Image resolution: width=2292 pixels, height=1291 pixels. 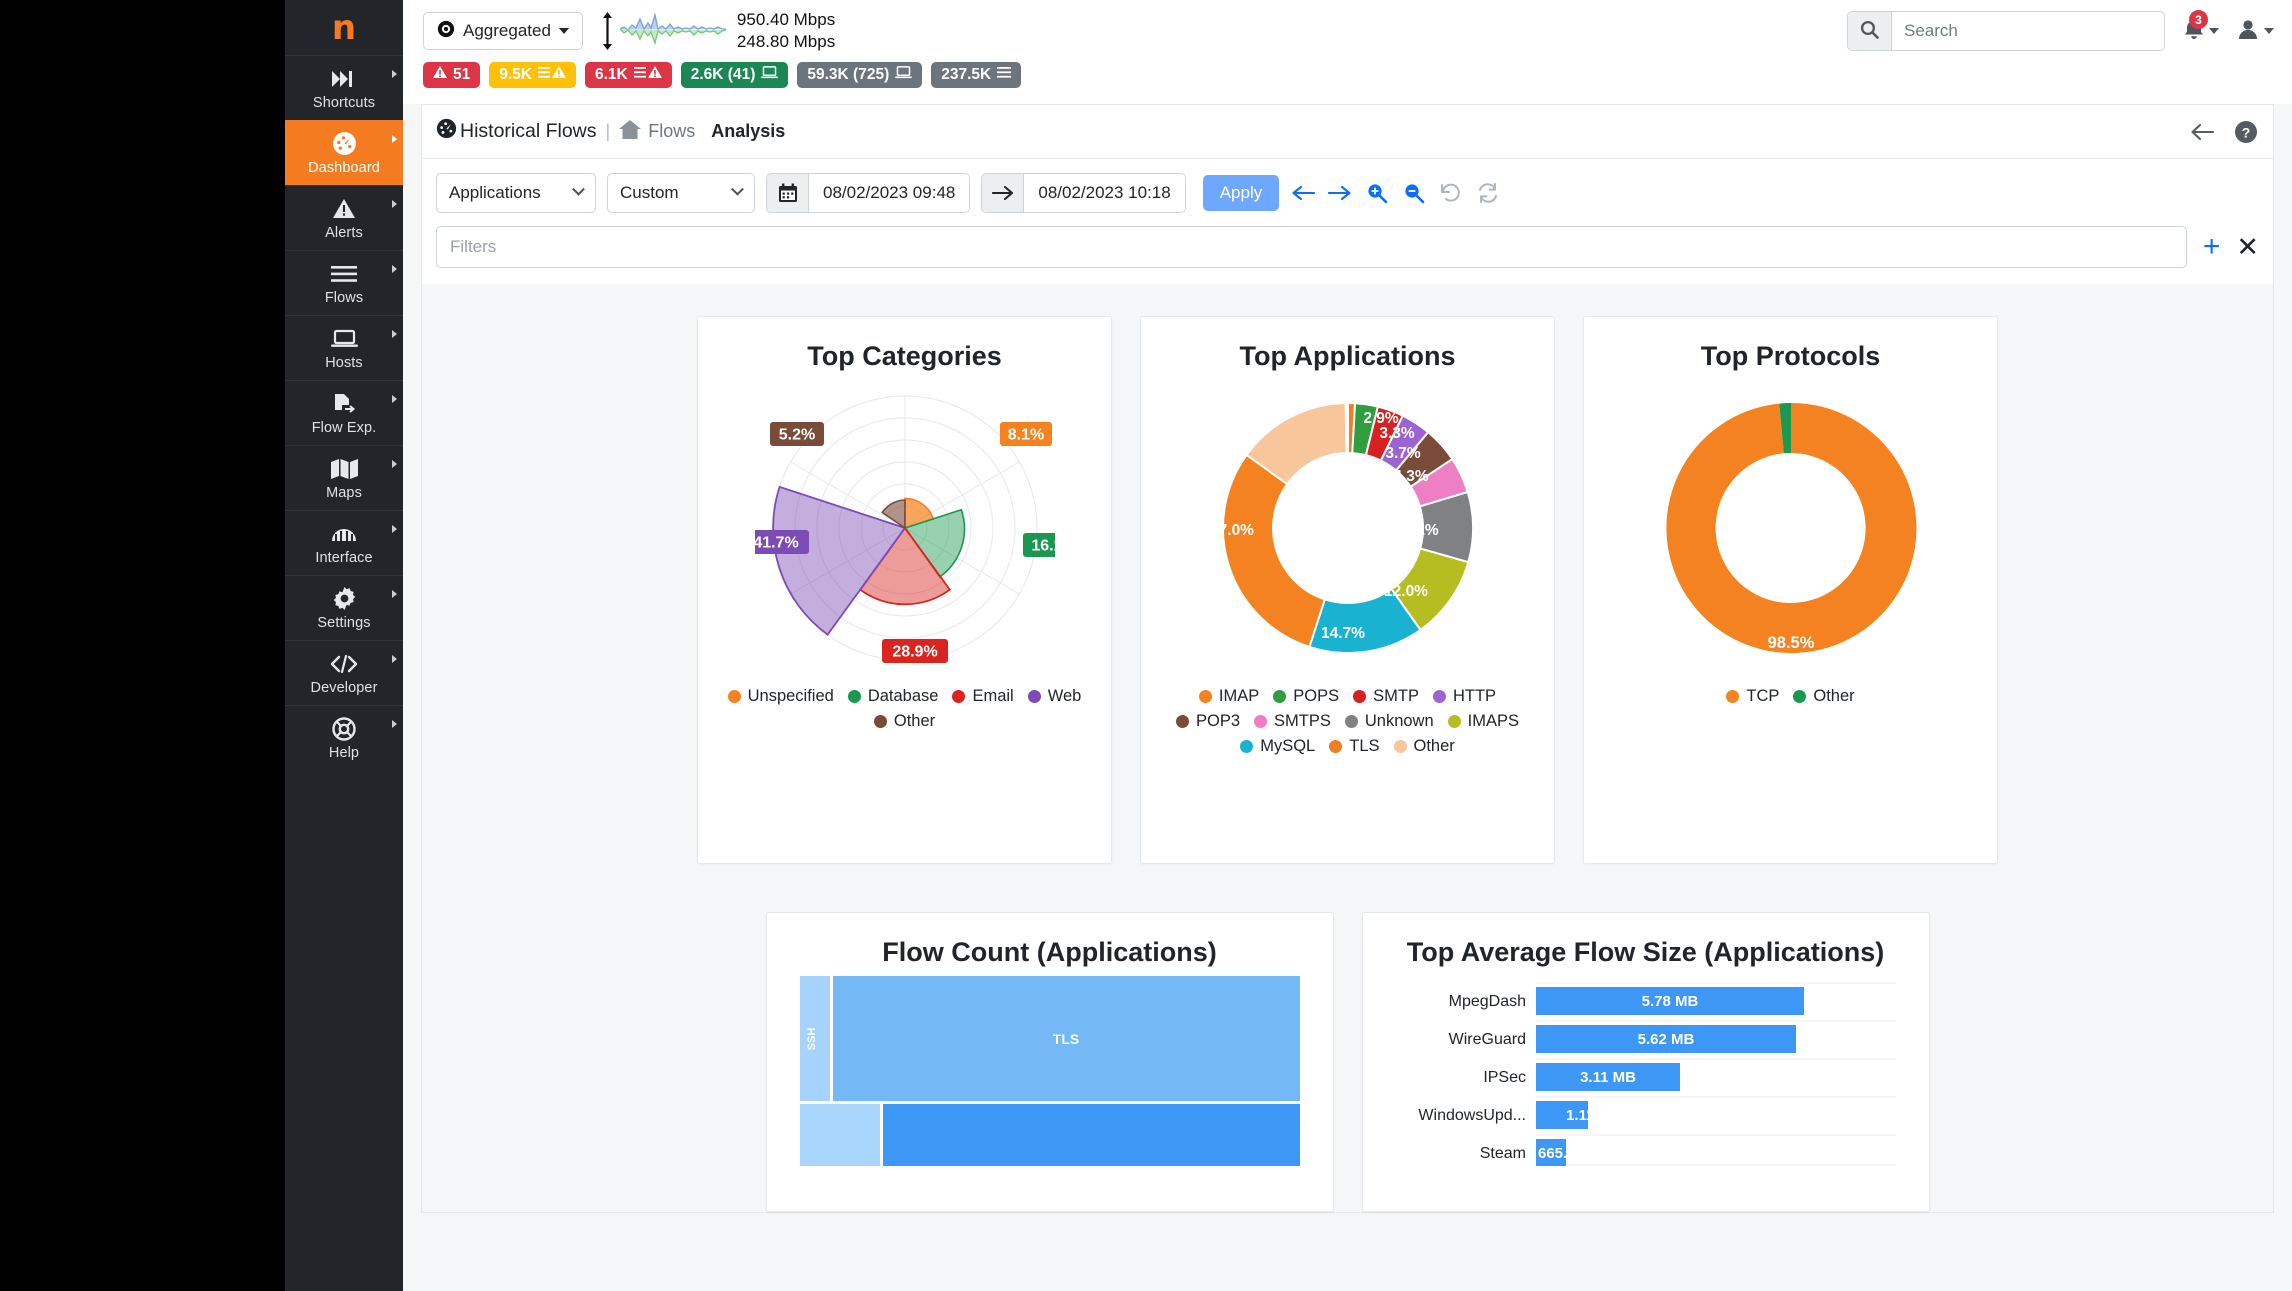 I want to click on breadcrumb-title-group: Historical Flows, so click(x=516, y=131).